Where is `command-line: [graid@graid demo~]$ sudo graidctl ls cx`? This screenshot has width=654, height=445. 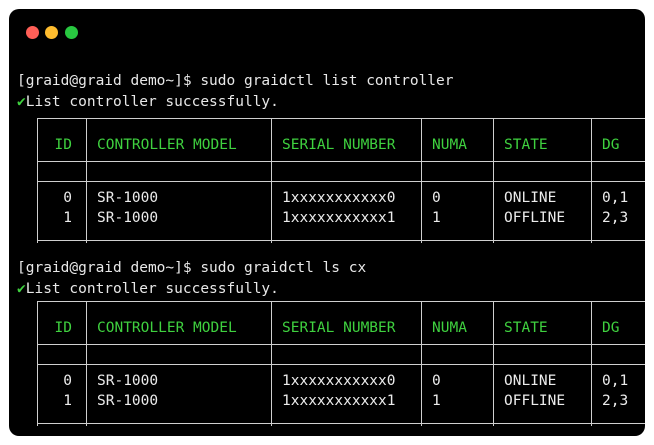
command-line: [graid@graid demo~]$ sudo graidctl ls cx is located at coordinates (191, 268).